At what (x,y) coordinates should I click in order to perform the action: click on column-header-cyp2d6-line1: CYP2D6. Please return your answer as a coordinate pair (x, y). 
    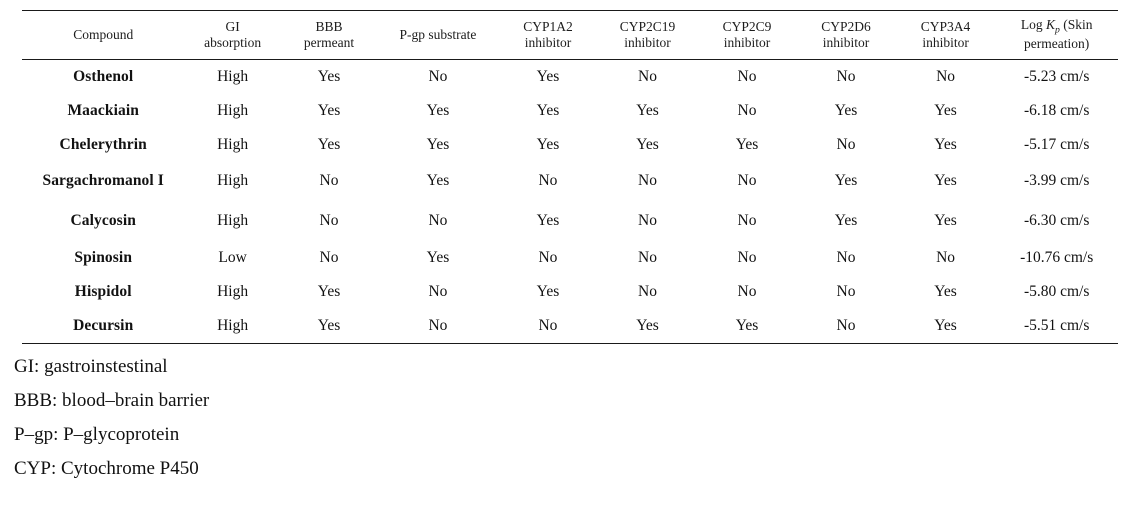
    Looking at the image, I should click on (846, 26).